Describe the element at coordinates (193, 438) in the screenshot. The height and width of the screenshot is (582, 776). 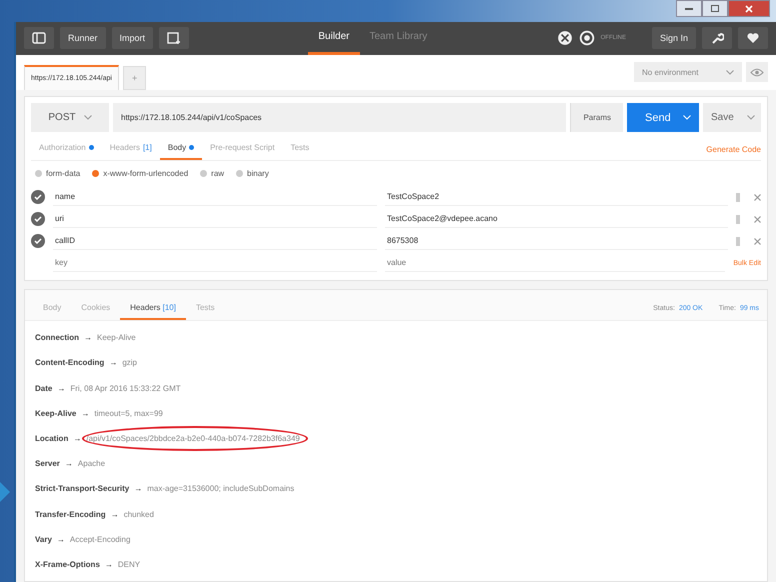
I see `header-value: /api/v1/coSpaces/2bbdce2a-b2e0-440a-b074-7282b3f6a349` at that location.